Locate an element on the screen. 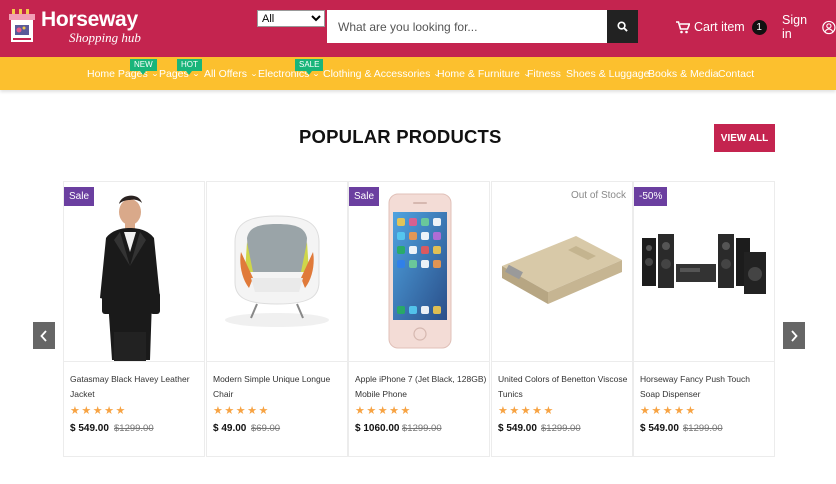 Image resolution: width=836 pixels, height=484 pixels. nav-label: Home & Furniture is located at coordinates (478, 74).